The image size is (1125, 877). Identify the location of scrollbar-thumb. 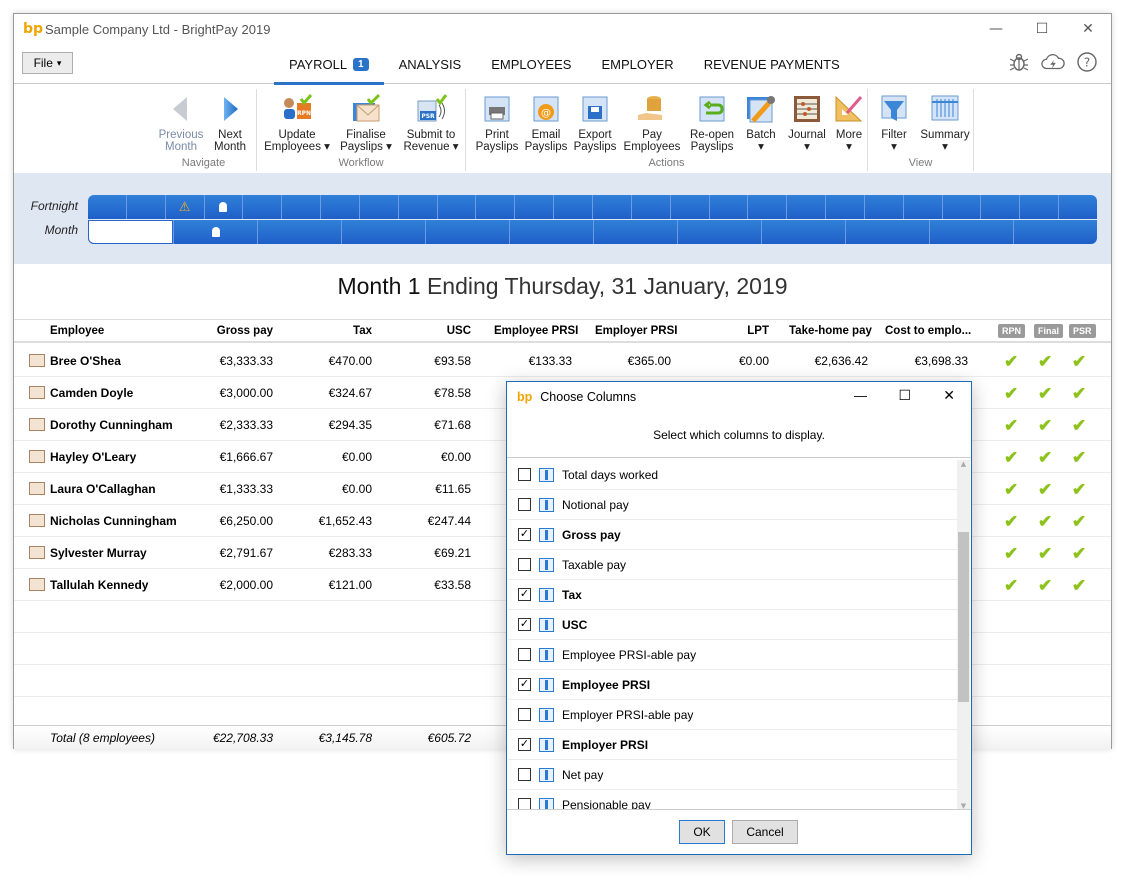
(963, 617).